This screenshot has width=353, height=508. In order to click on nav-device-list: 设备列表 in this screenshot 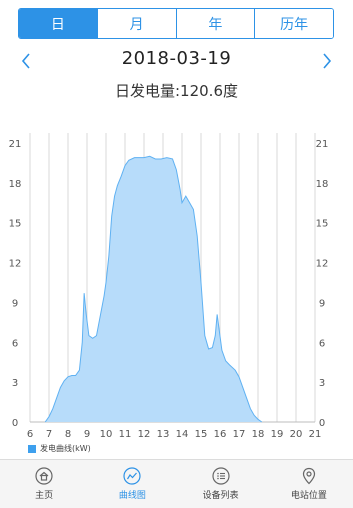, I will do `click(221, 484)`.